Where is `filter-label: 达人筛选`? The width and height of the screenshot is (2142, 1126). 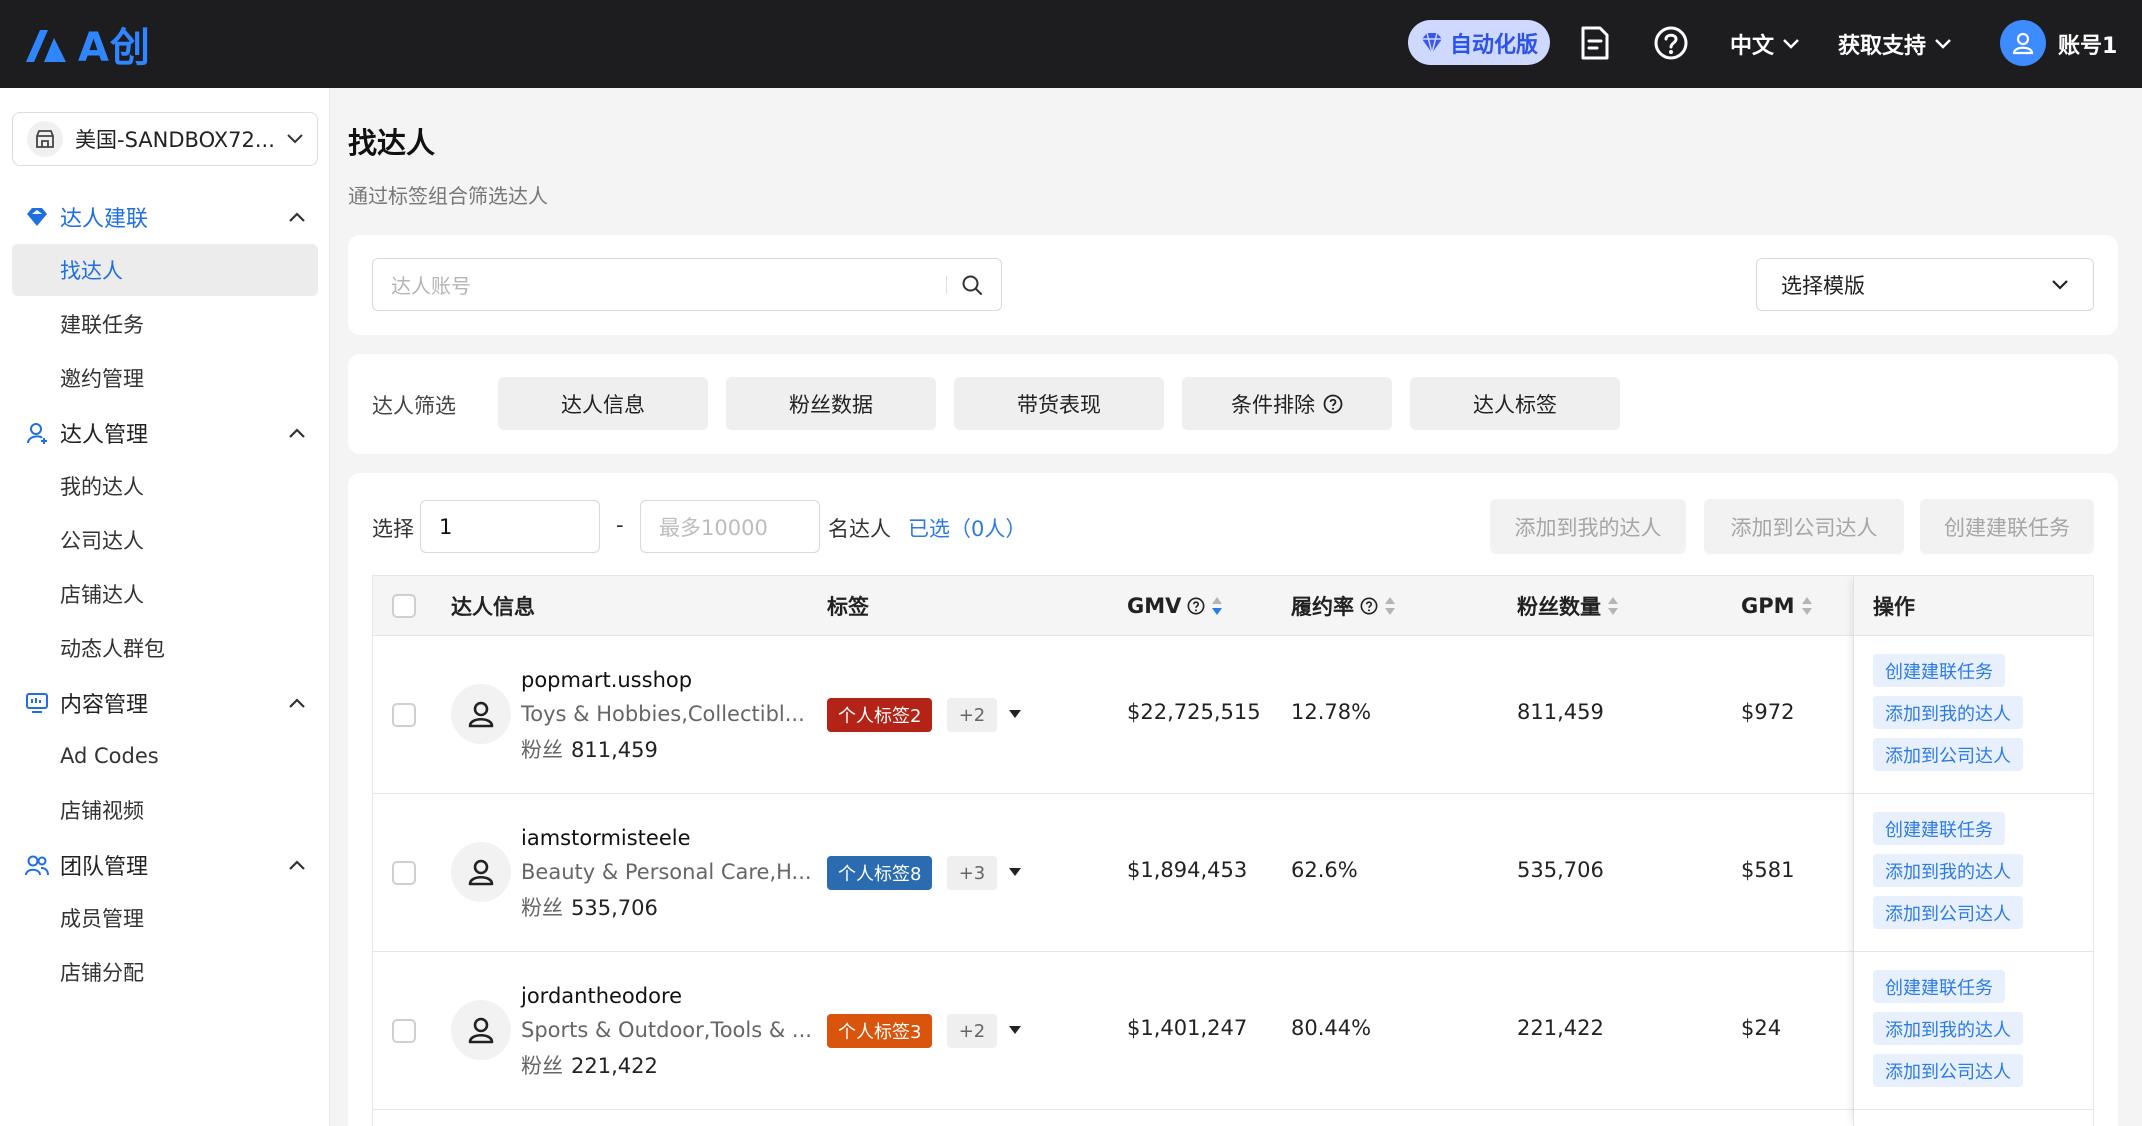 filter-label: 达人筛选 is located at coordinates (414, 406).